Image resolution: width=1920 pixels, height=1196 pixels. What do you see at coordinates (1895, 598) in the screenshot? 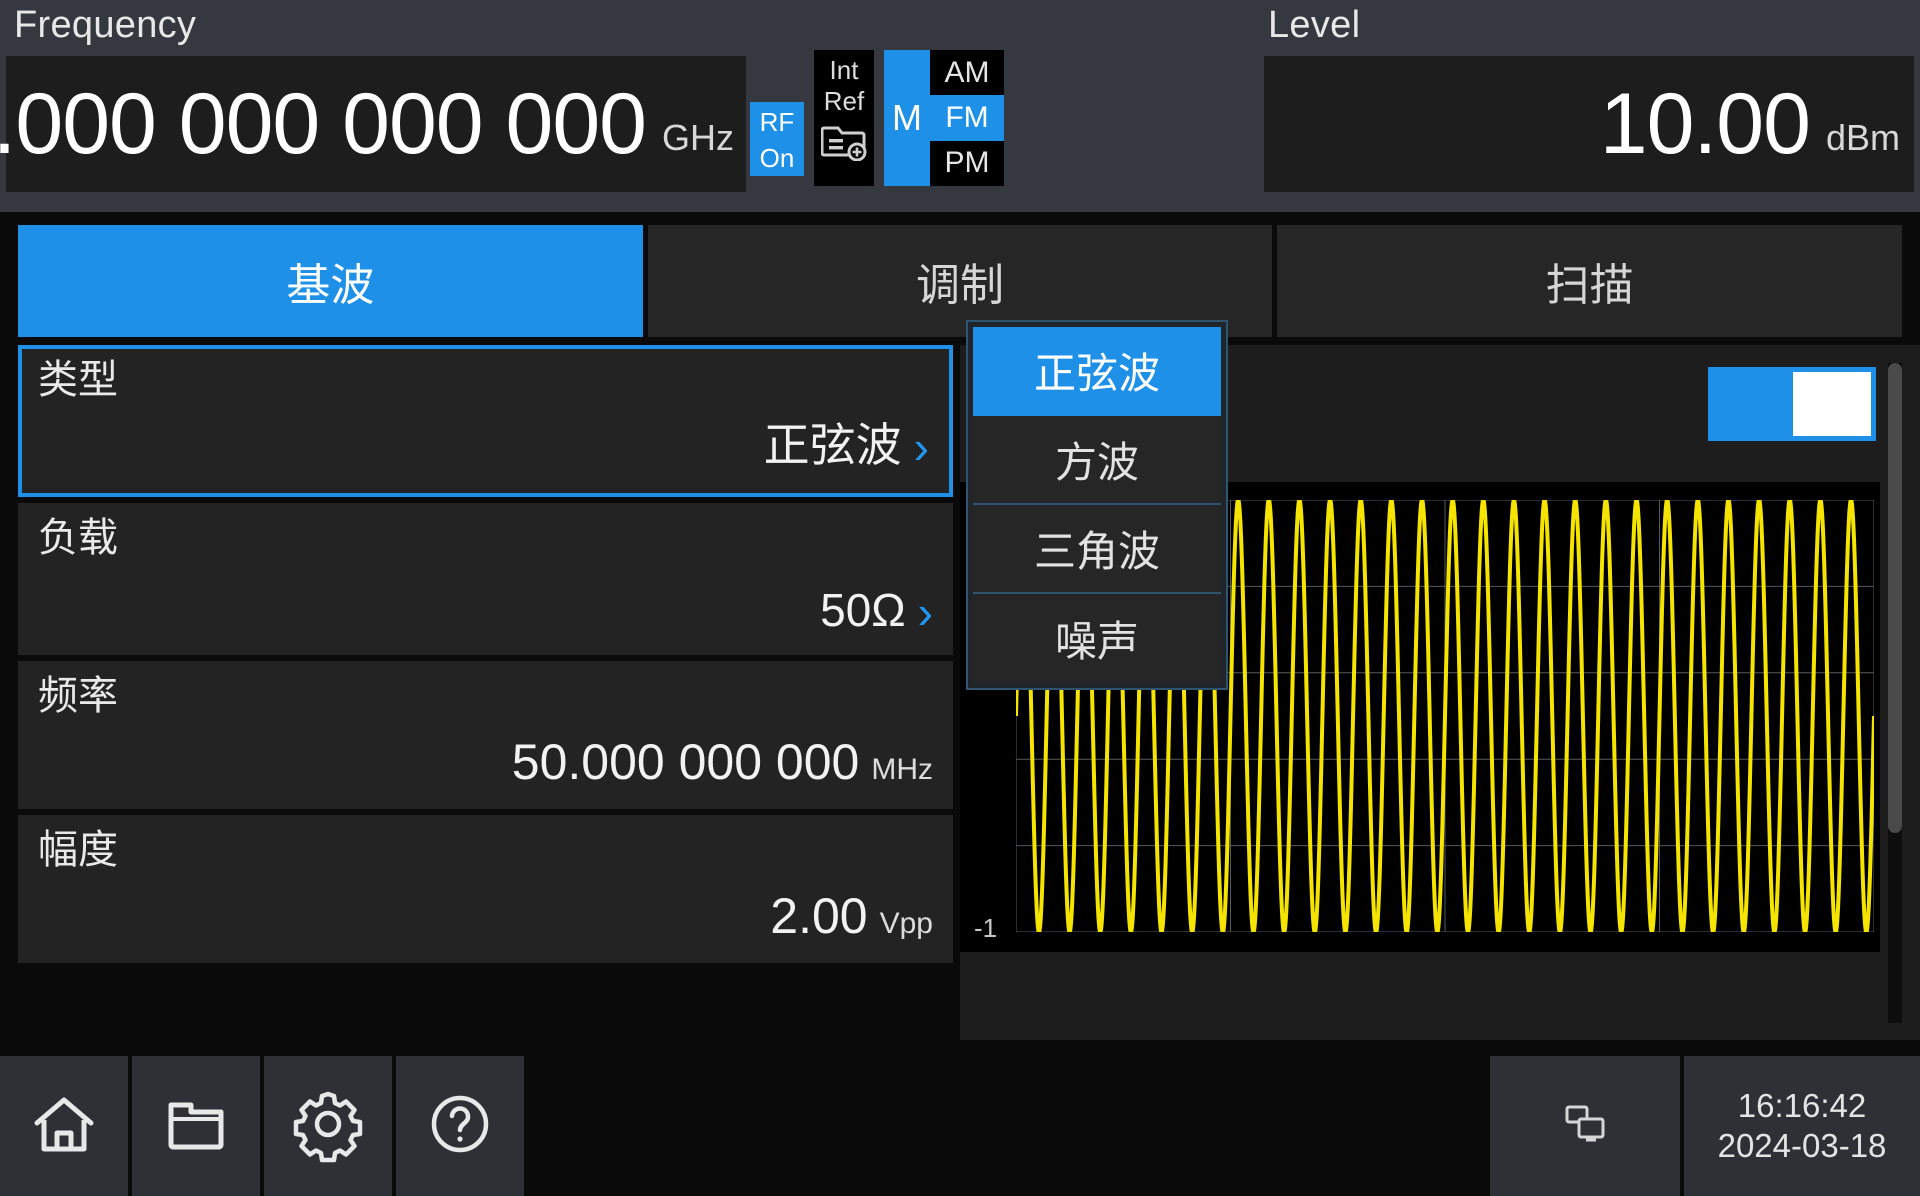
I see `vertical-scrollbar-thumb` at bounding box center [1895, 598].